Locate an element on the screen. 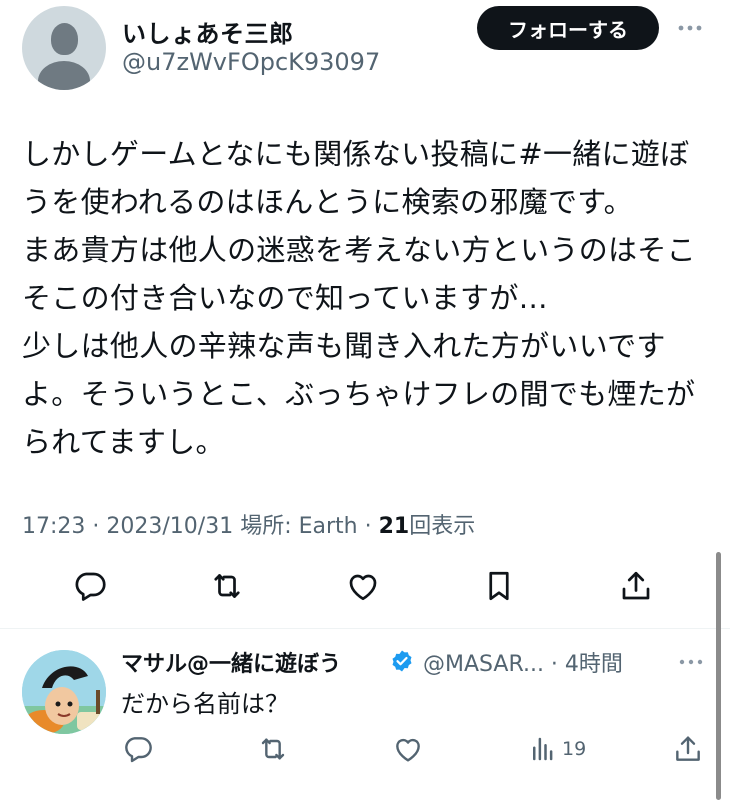 Image resolution: width=730 pixels, height=800 pixels. divider is located at coordinates (365, 628).